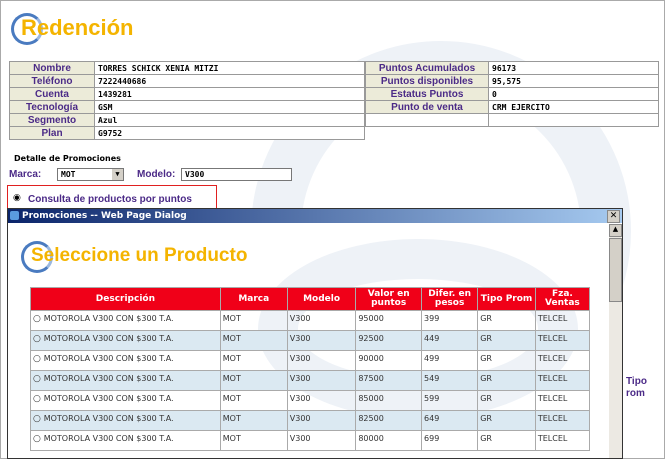  Describe the element at coordinates (187, 120) in the screenshot. I see `info-row: Segmento Azul` at that location.